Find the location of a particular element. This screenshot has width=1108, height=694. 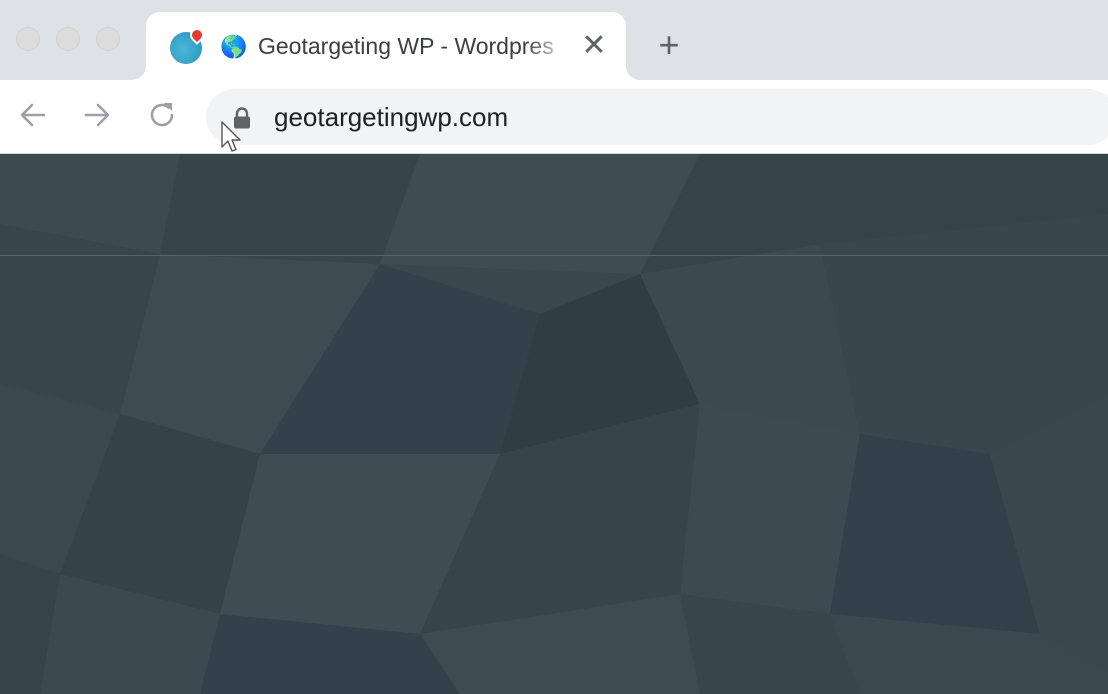

window-close-button is located at coordinates (28, 39).